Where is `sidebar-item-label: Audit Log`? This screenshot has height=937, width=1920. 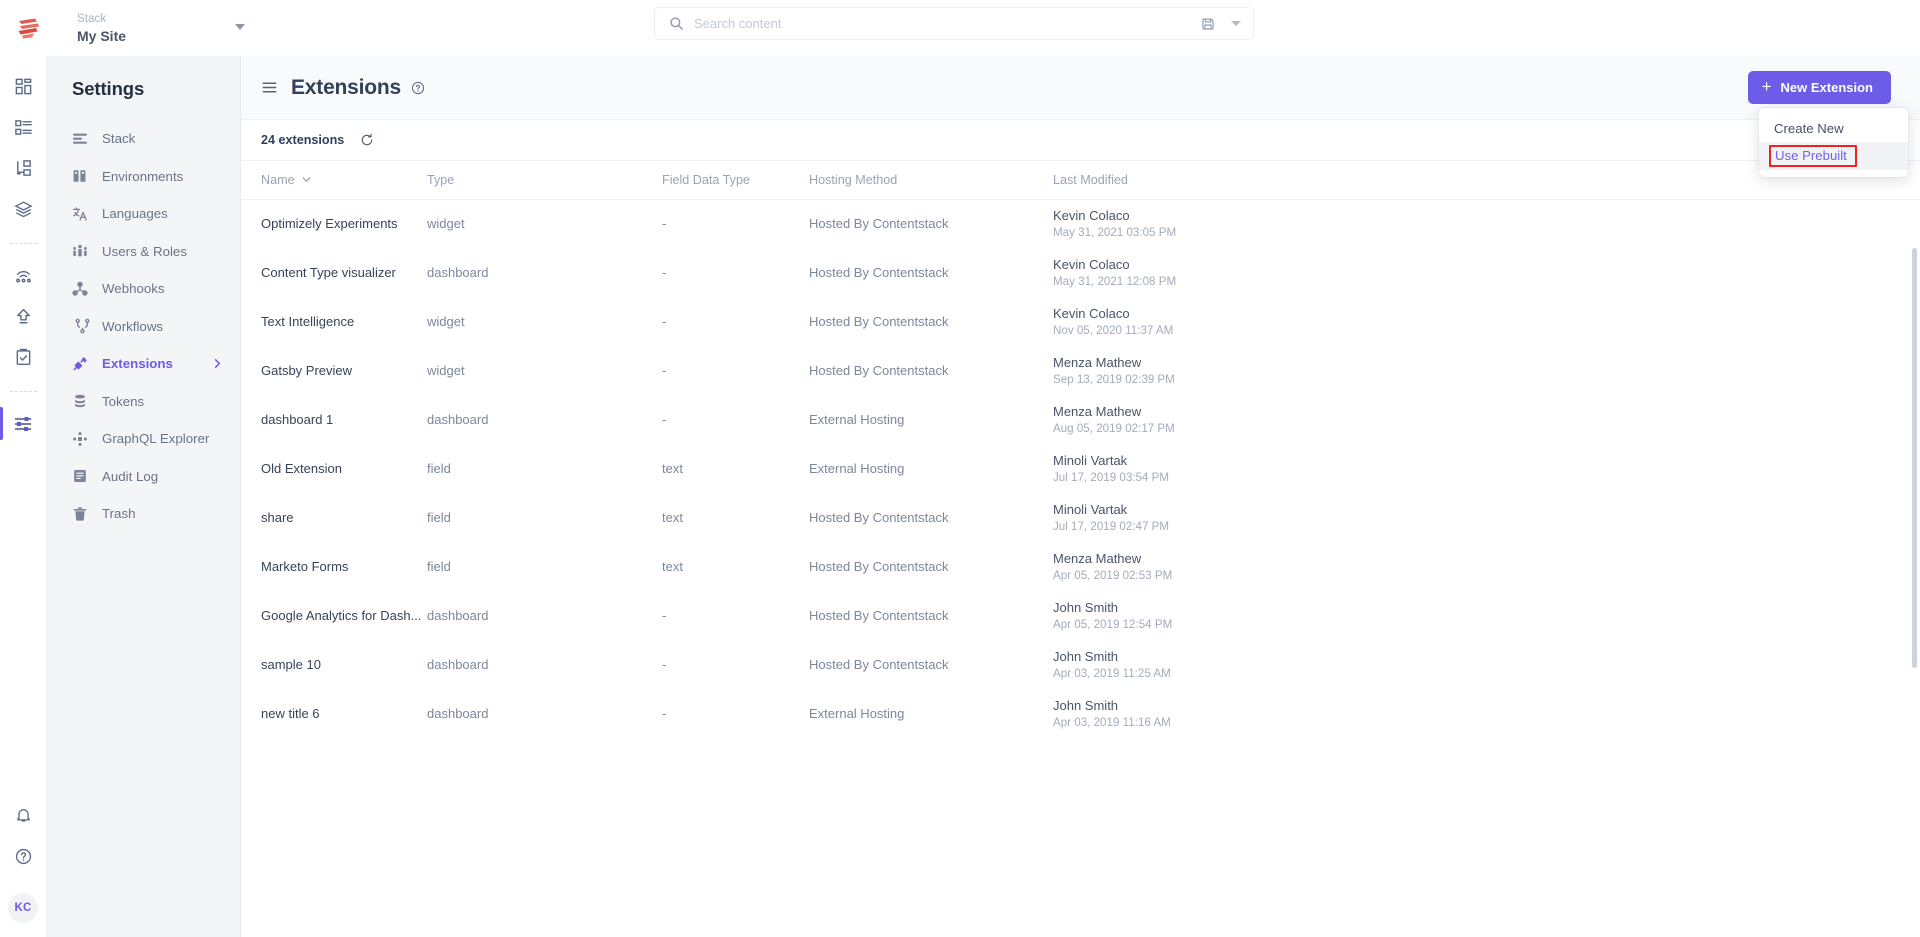 sidebar-item-label: Audit Log is located at coordinates (130, 476).